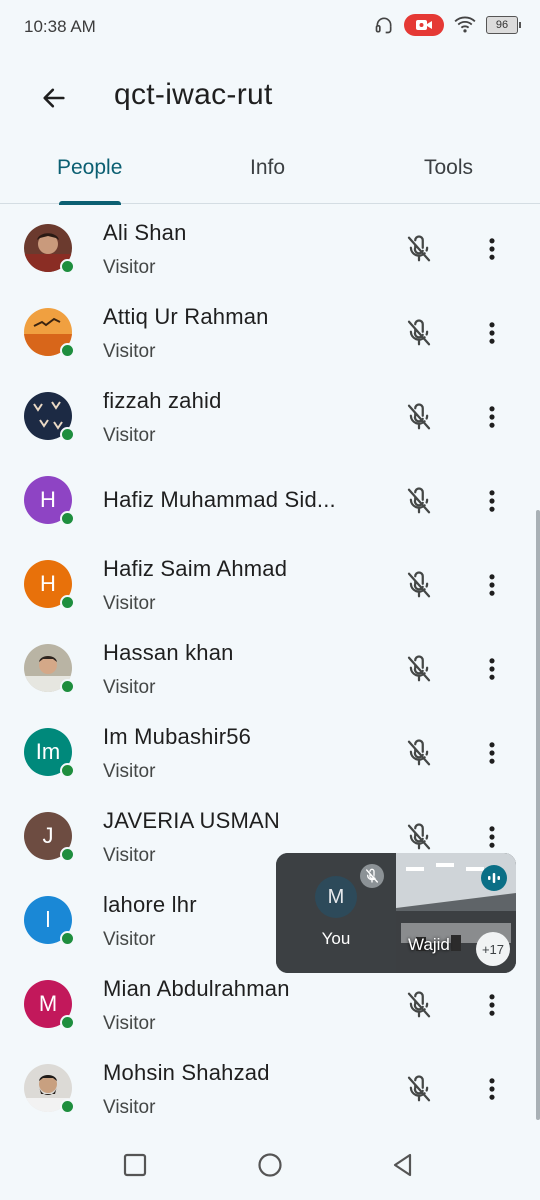 This screenshot has height=1200, width=540. Describe the element at coordinates (503, 25) in the screenshot. I see `battery-icon: 96` at that location.